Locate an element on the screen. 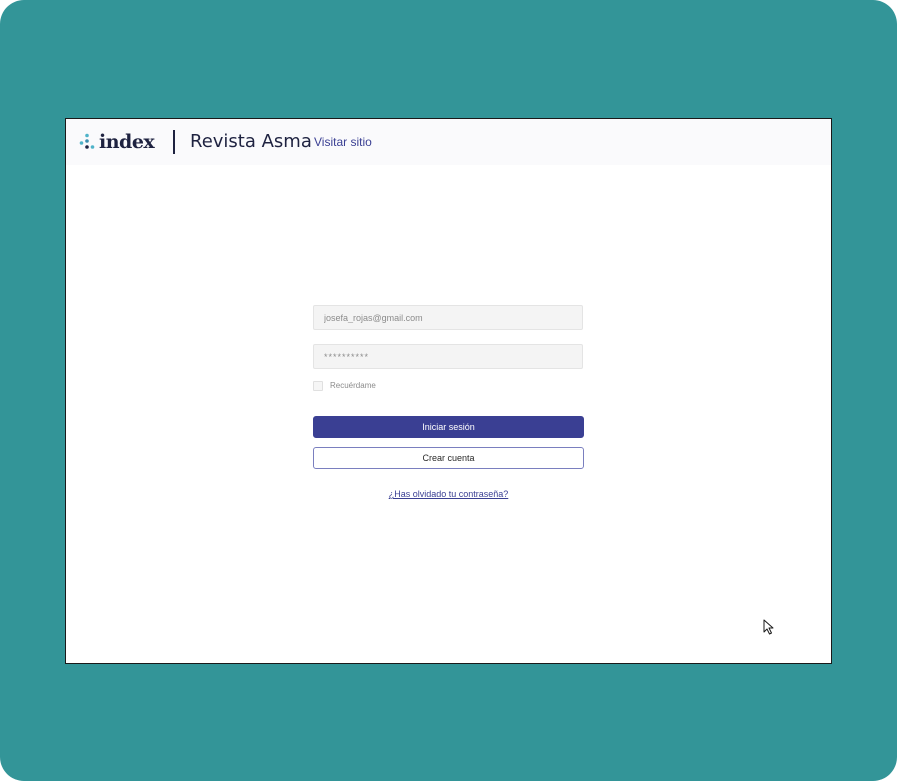 The width and height of the screenshot is (897, 781). password-field is located at coordinates (448, 356).